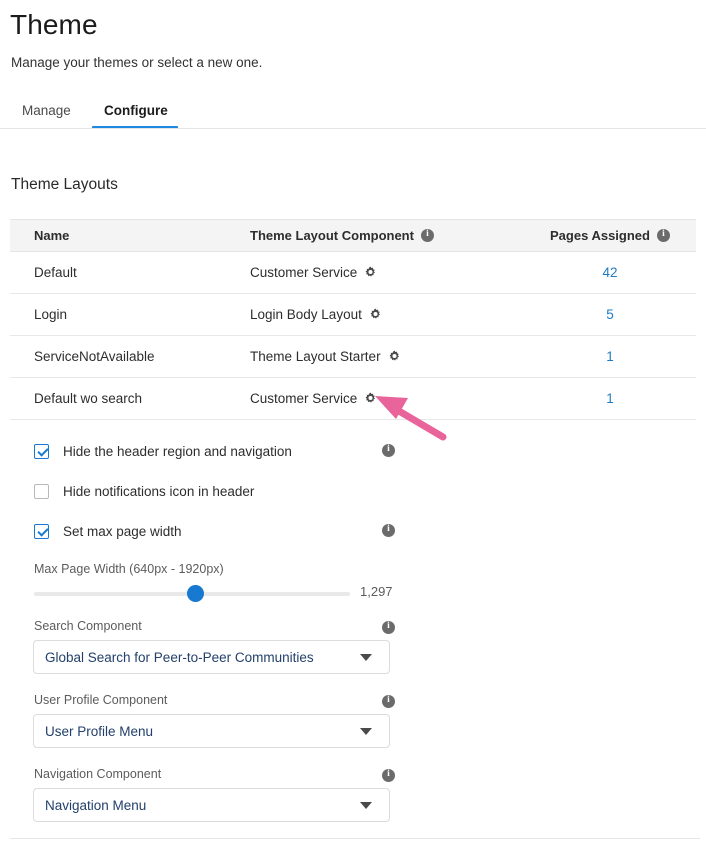  Describe the element at coordinates (129, 569) in the screenshot. I see `max-page-width-label: Max Page Width (640px - 1920px)` at that location.